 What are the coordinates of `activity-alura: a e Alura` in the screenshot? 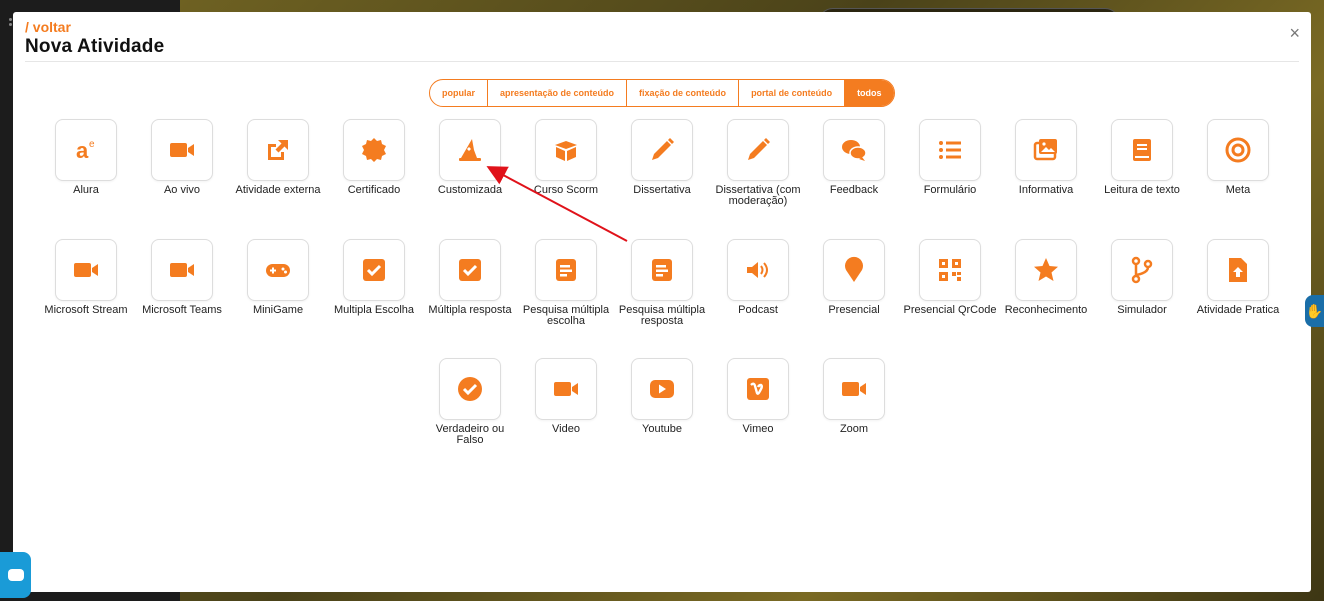 It's located at (86, 157).